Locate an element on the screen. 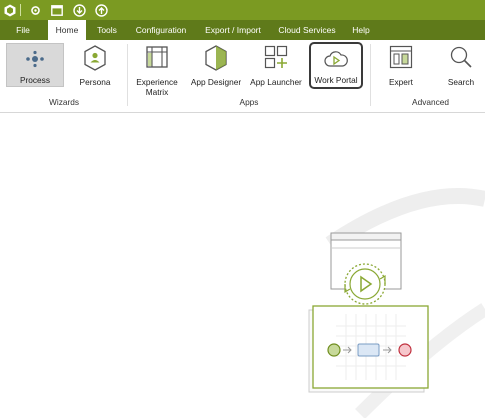 The image size is (485, 418). app-launcher-label: App Launcher is located at coordinates (276, 82).